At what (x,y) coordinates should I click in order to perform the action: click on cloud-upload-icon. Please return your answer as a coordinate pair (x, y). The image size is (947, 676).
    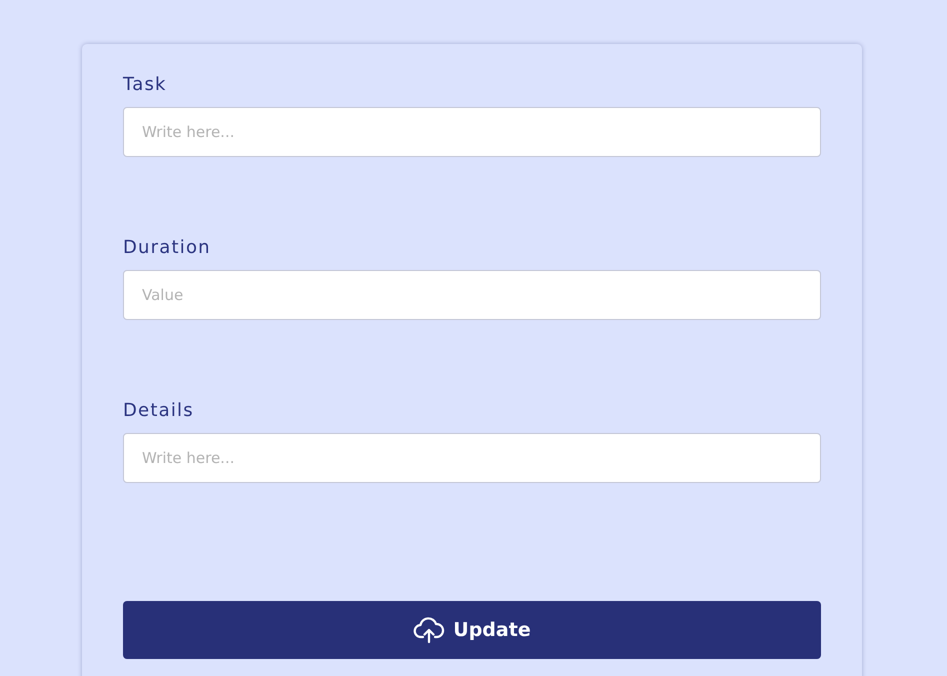
    Looking at the image, I should click on (429, 630).